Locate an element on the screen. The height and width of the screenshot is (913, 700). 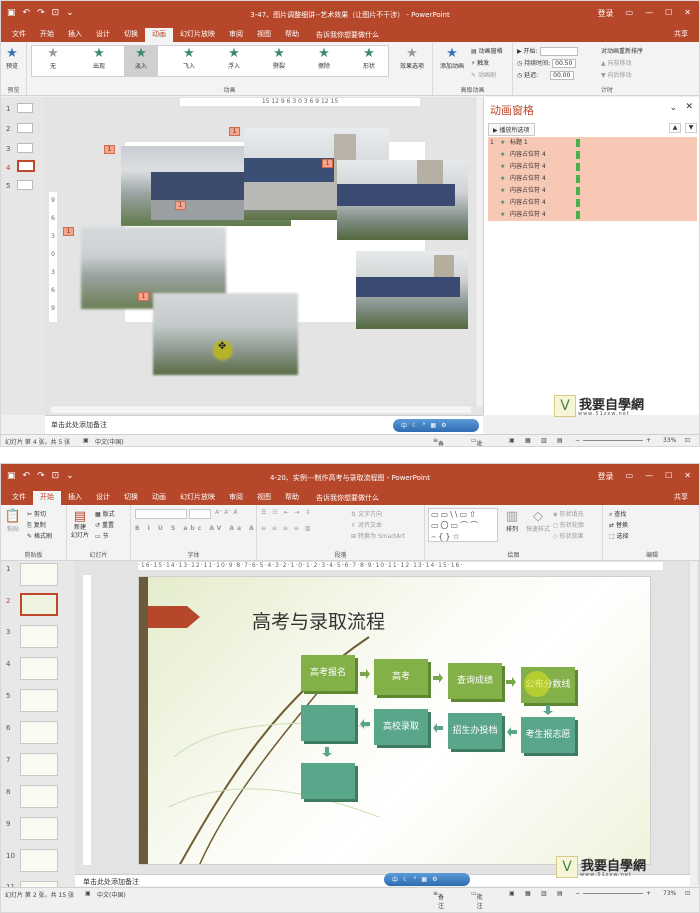
font-style-buttons: B I U S abc AV Aa A is located at coordinates (196, 528).